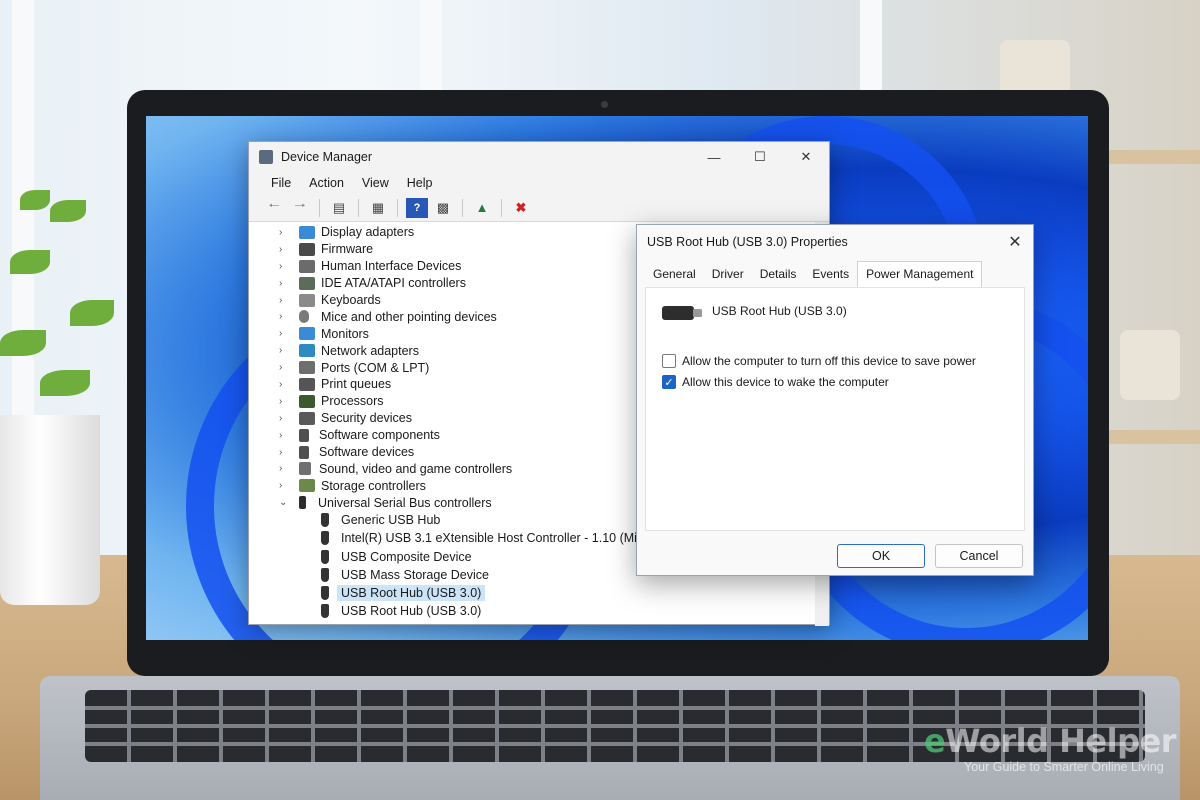 This screenshot has width=1200, height=800. Describe the element at coordinates (23, 235) in the screenshot. I see `window-frame` at that location.